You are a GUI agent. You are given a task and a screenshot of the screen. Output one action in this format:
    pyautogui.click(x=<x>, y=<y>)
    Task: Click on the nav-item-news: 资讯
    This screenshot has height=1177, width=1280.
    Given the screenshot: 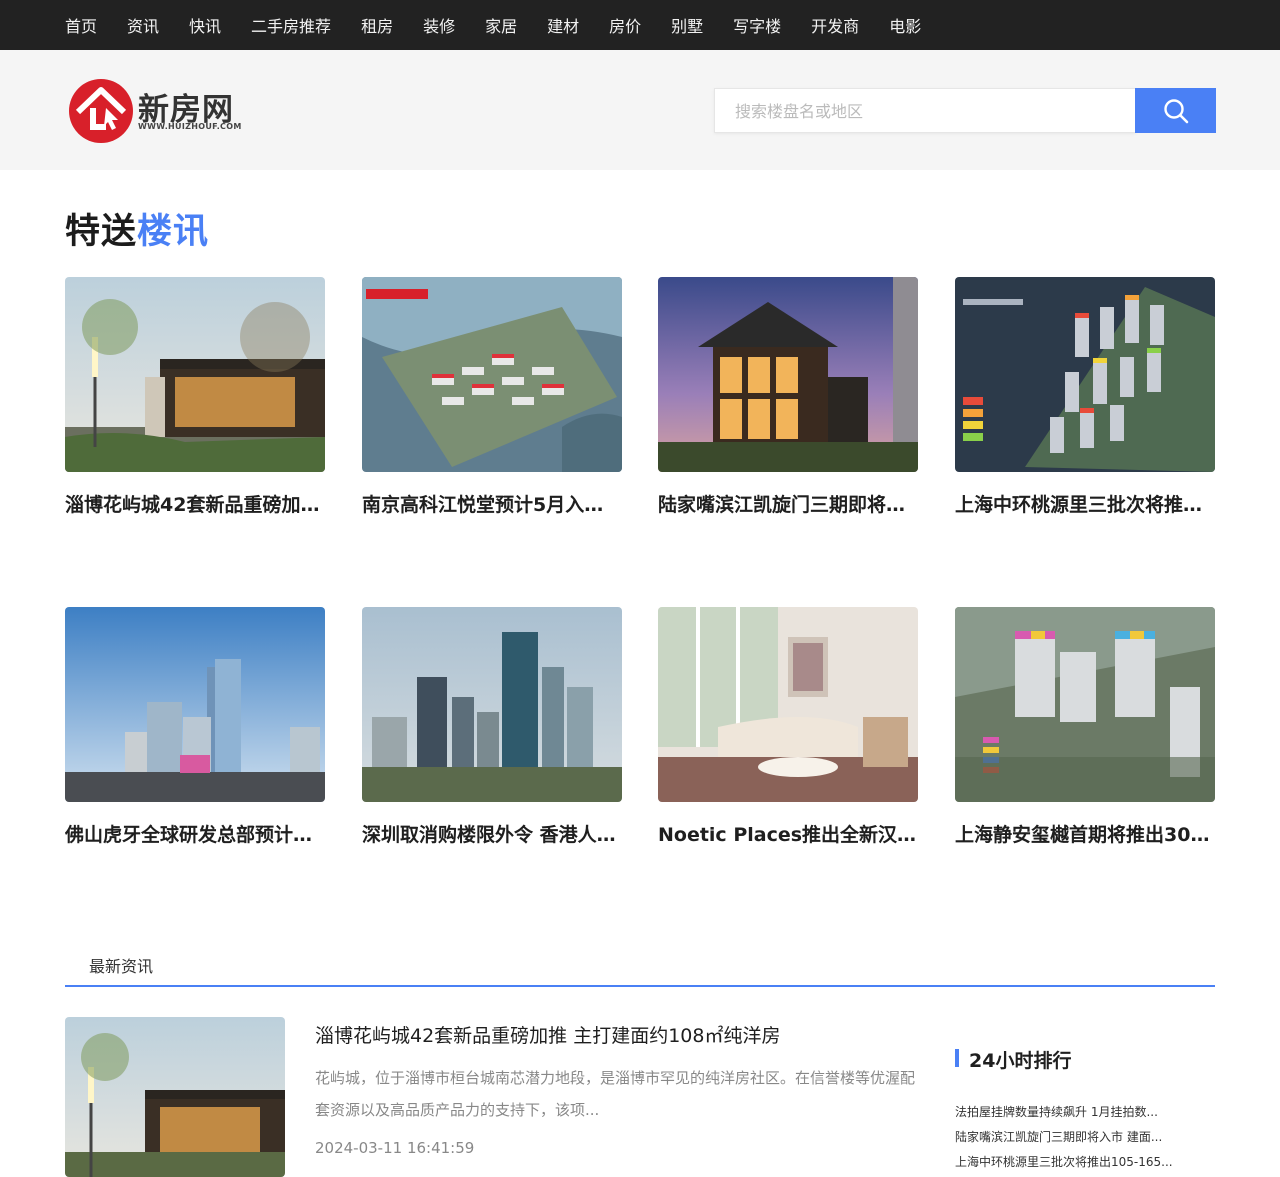 What is the action you would take?
    pyautogui.click(x=143, y=25)
    